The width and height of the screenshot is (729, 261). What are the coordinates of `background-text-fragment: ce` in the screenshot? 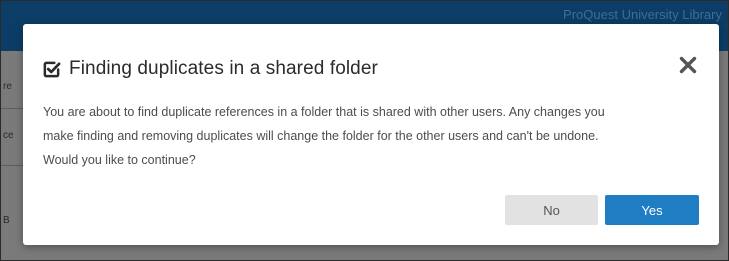 It's located at (8, 135).